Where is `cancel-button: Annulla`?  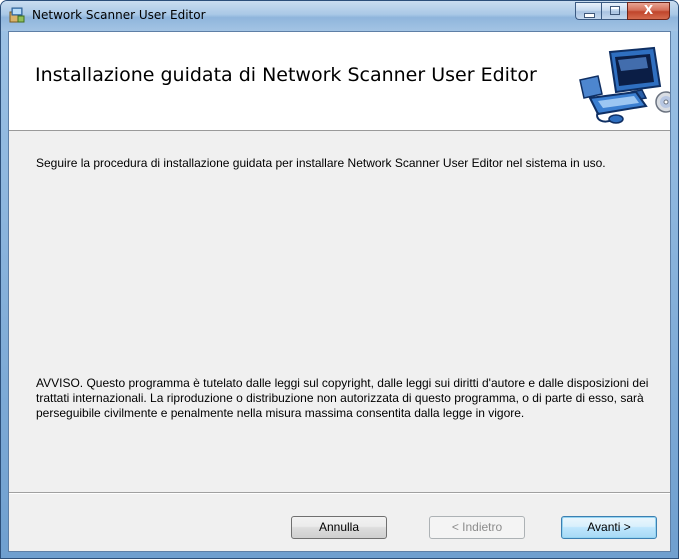 cancel-button: Annulla is located at coordinates (339, 527).